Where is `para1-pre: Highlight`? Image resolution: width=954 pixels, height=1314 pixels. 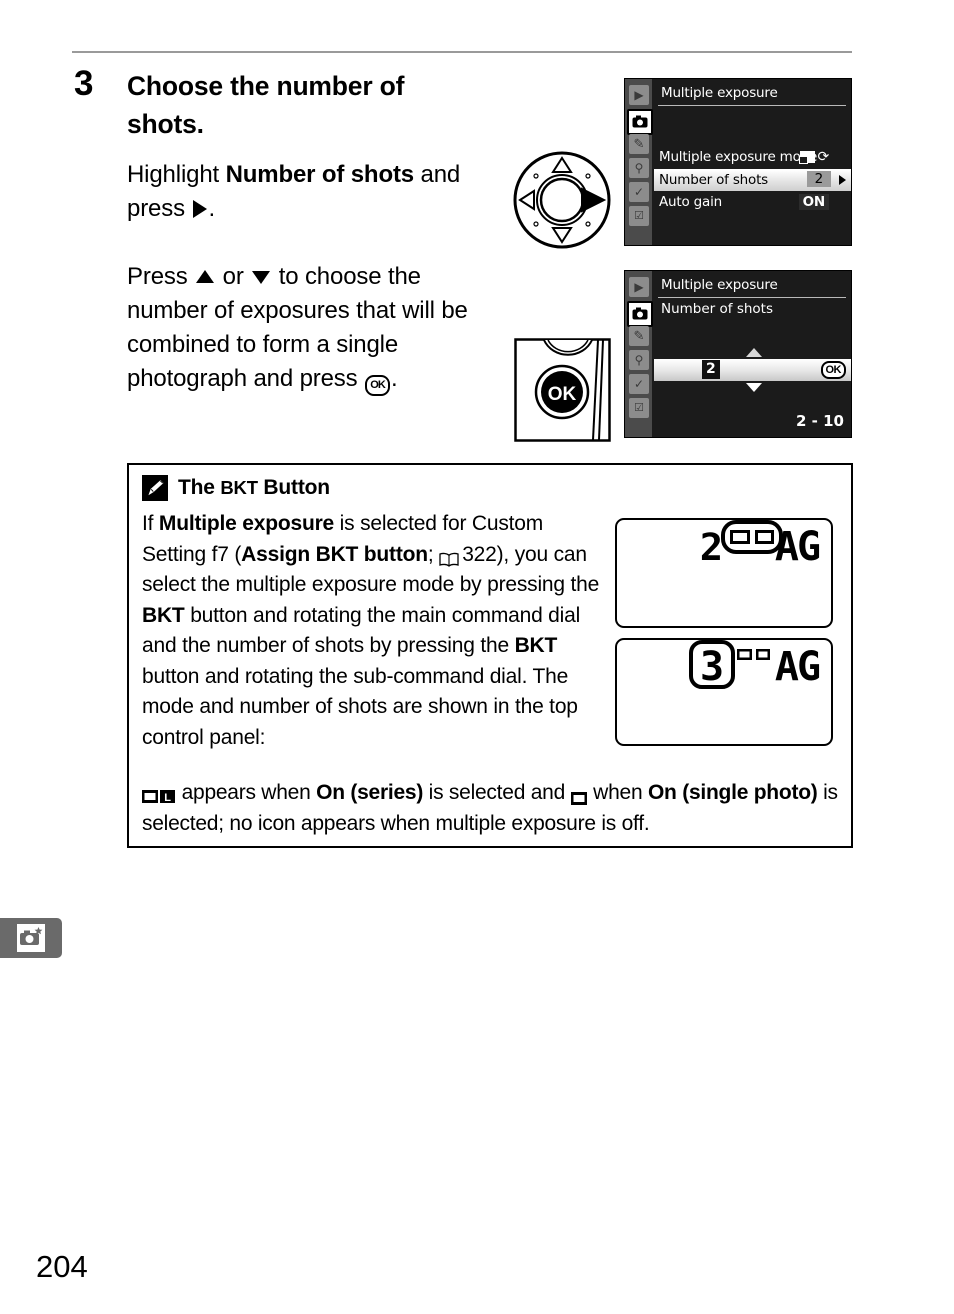 para1-pre: Highlight is located at coordinates (176, 174).